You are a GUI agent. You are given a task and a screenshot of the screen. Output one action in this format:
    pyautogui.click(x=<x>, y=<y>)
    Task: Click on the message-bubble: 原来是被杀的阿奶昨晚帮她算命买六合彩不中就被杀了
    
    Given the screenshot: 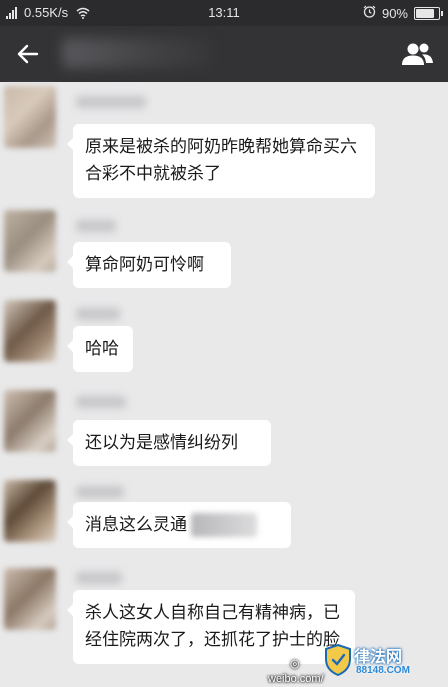 What is the action you would take?
    pyautogui.click(x=221, y=161)
    